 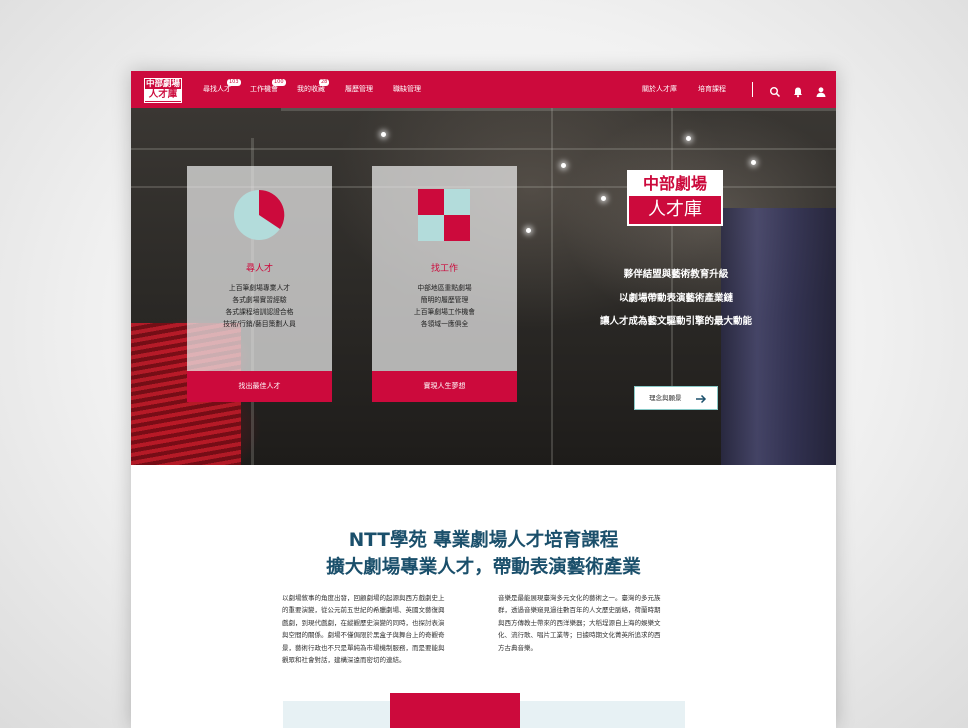 I want to click on section-heading-line2: 擴大劇場專業人才，帶動表演藝術產業, so click(x=483, y=567).